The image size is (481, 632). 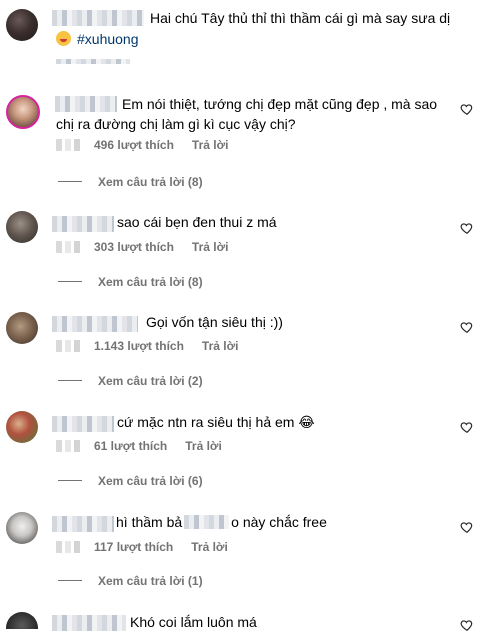 I want to click on view-replies-button: Xem câu trả lời (1), so click(x=130, y=581).